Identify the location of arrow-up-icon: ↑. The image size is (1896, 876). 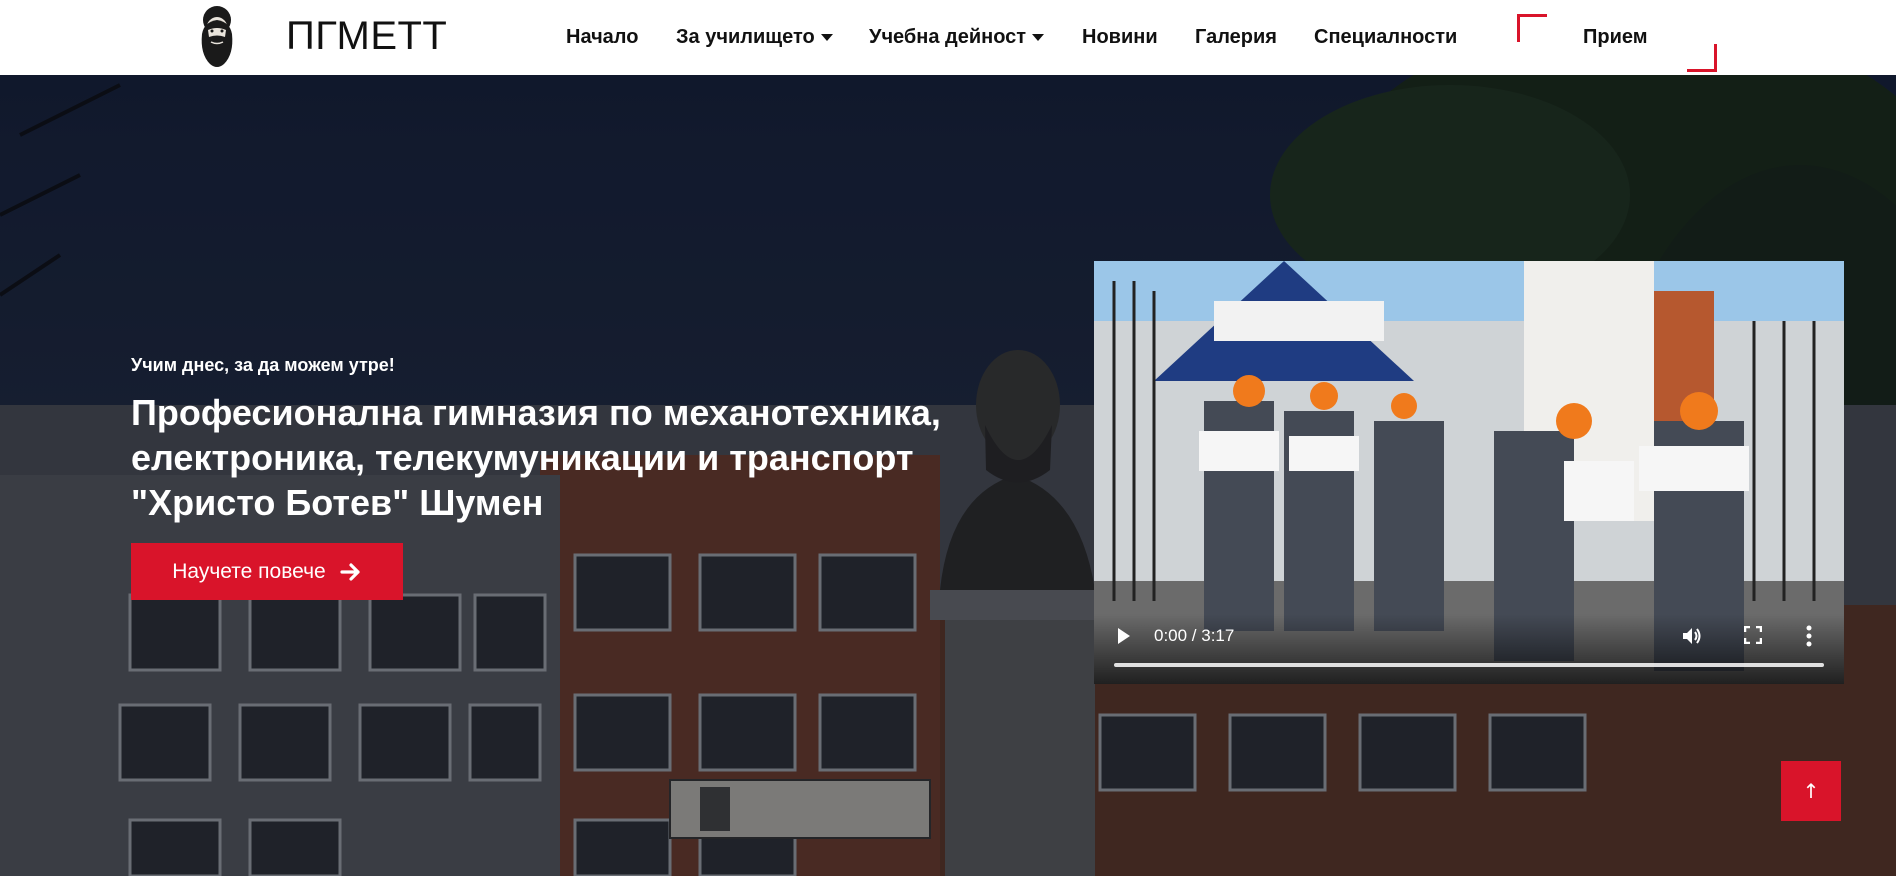
(1811, 791).